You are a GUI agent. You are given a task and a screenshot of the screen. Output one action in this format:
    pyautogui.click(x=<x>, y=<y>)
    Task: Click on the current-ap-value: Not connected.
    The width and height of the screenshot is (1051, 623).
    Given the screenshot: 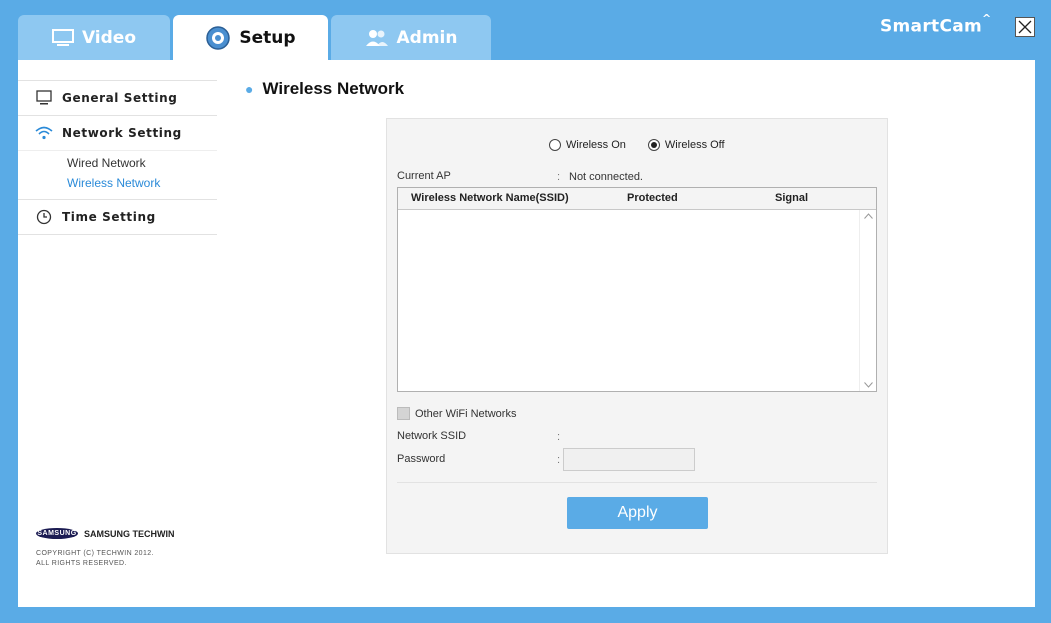 What is the action you would take?
    pyautogui.click(x=606, y=177)
    